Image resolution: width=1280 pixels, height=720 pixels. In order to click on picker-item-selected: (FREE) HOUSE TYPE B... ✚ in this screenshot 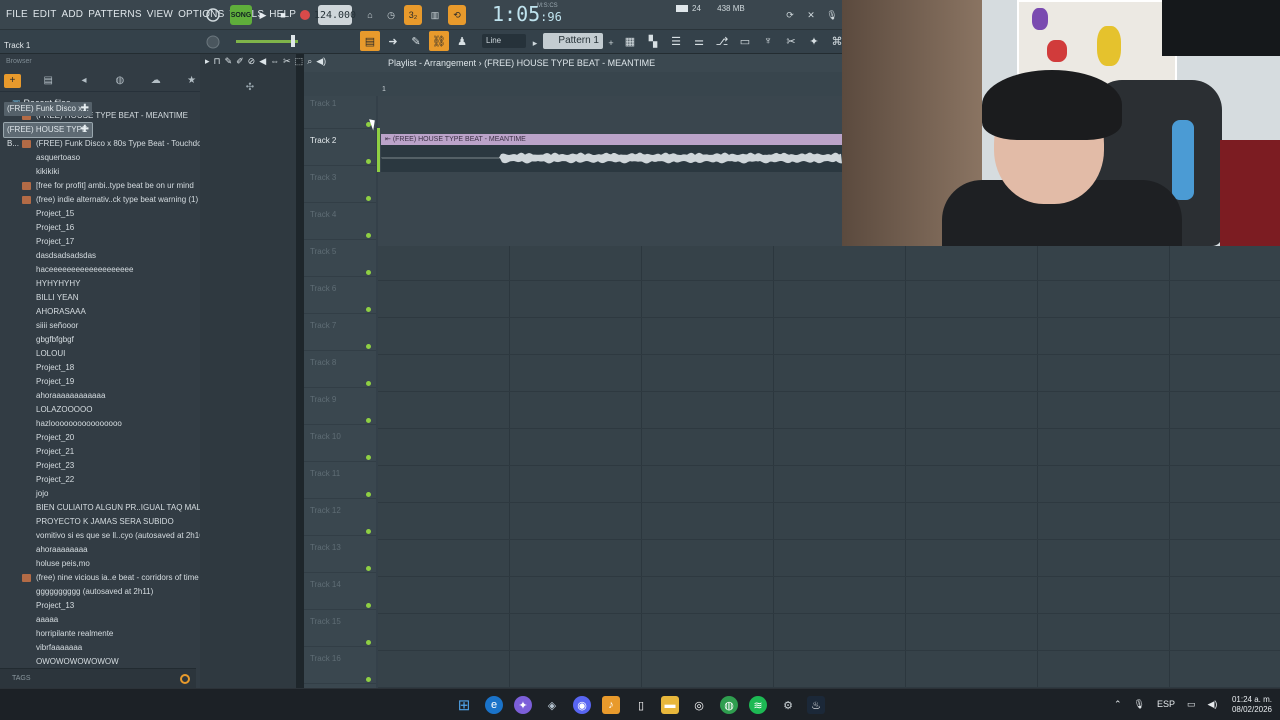, I will do `click(48, 135)`.